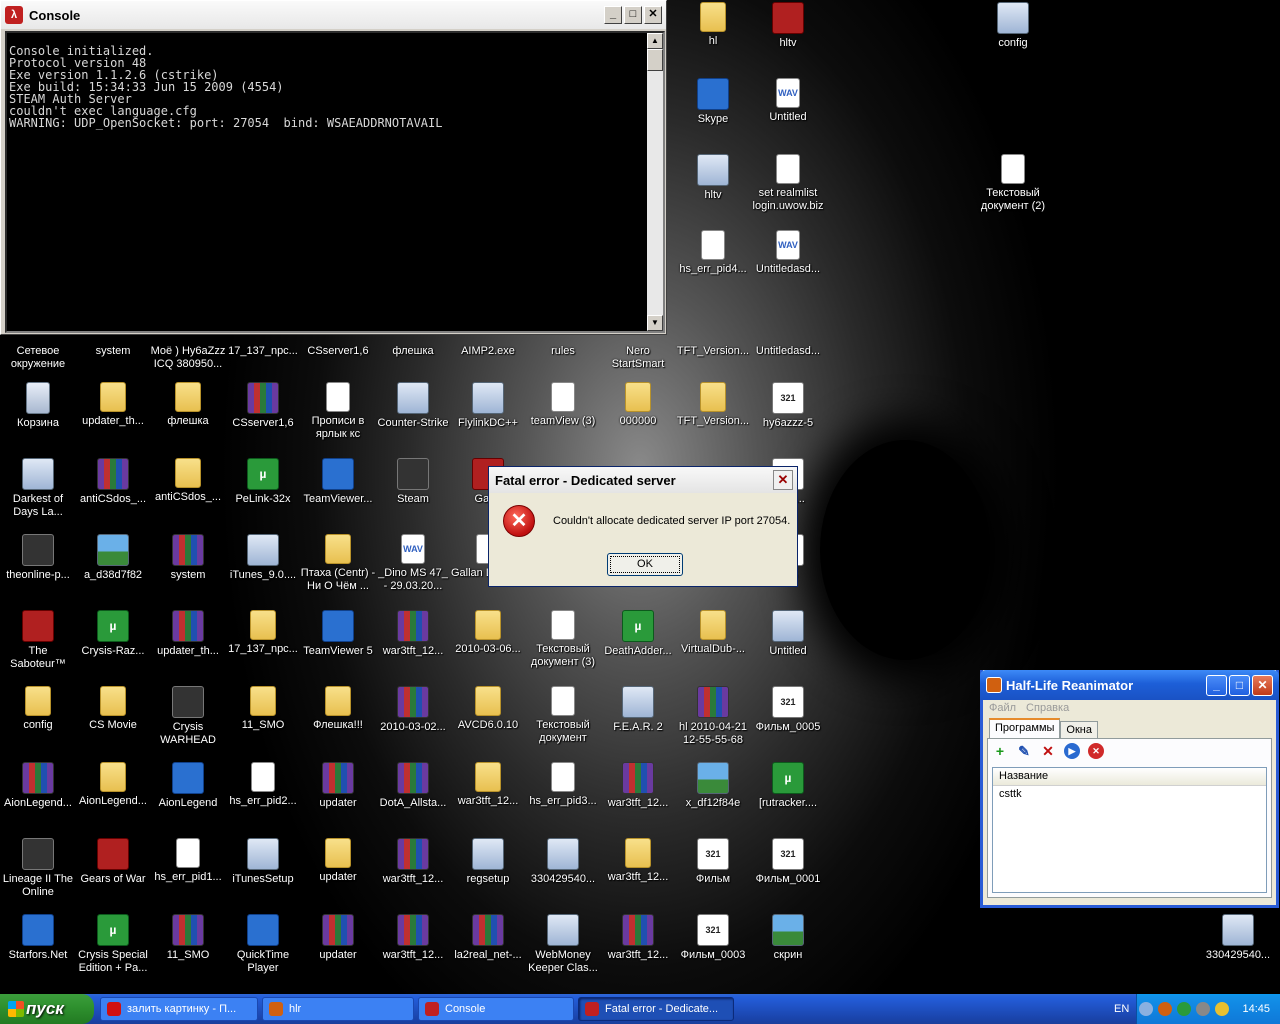 The height and width of the screenshot is (1024, 1280). What do you see at coordinates (1129, 794) in the screenshot?
I see `list-item: csttk` at bounding box center [1129, 794].